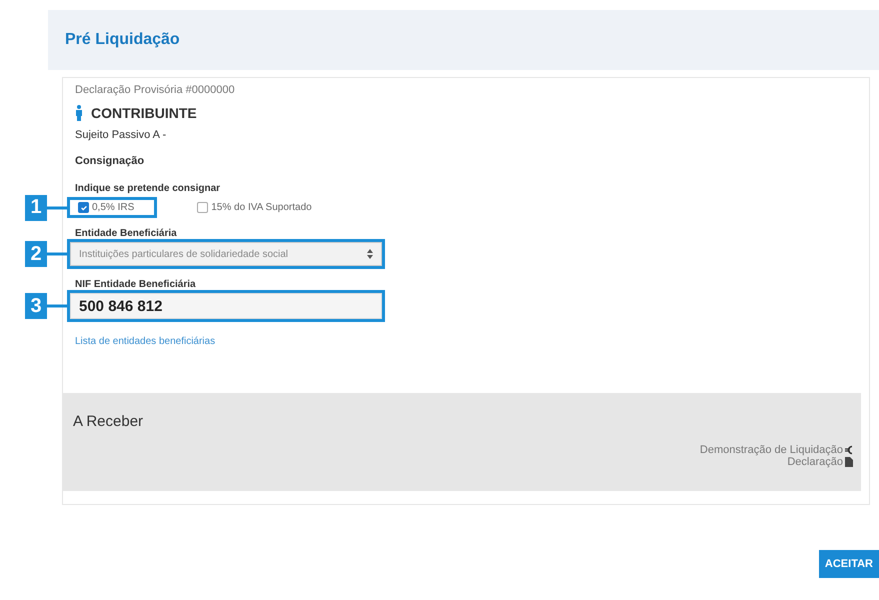 Image resolution: width=879 pixels, height=600 pixels. I want to click on declaration-label: Declaração Provisória #0000000, so click(155, 90).